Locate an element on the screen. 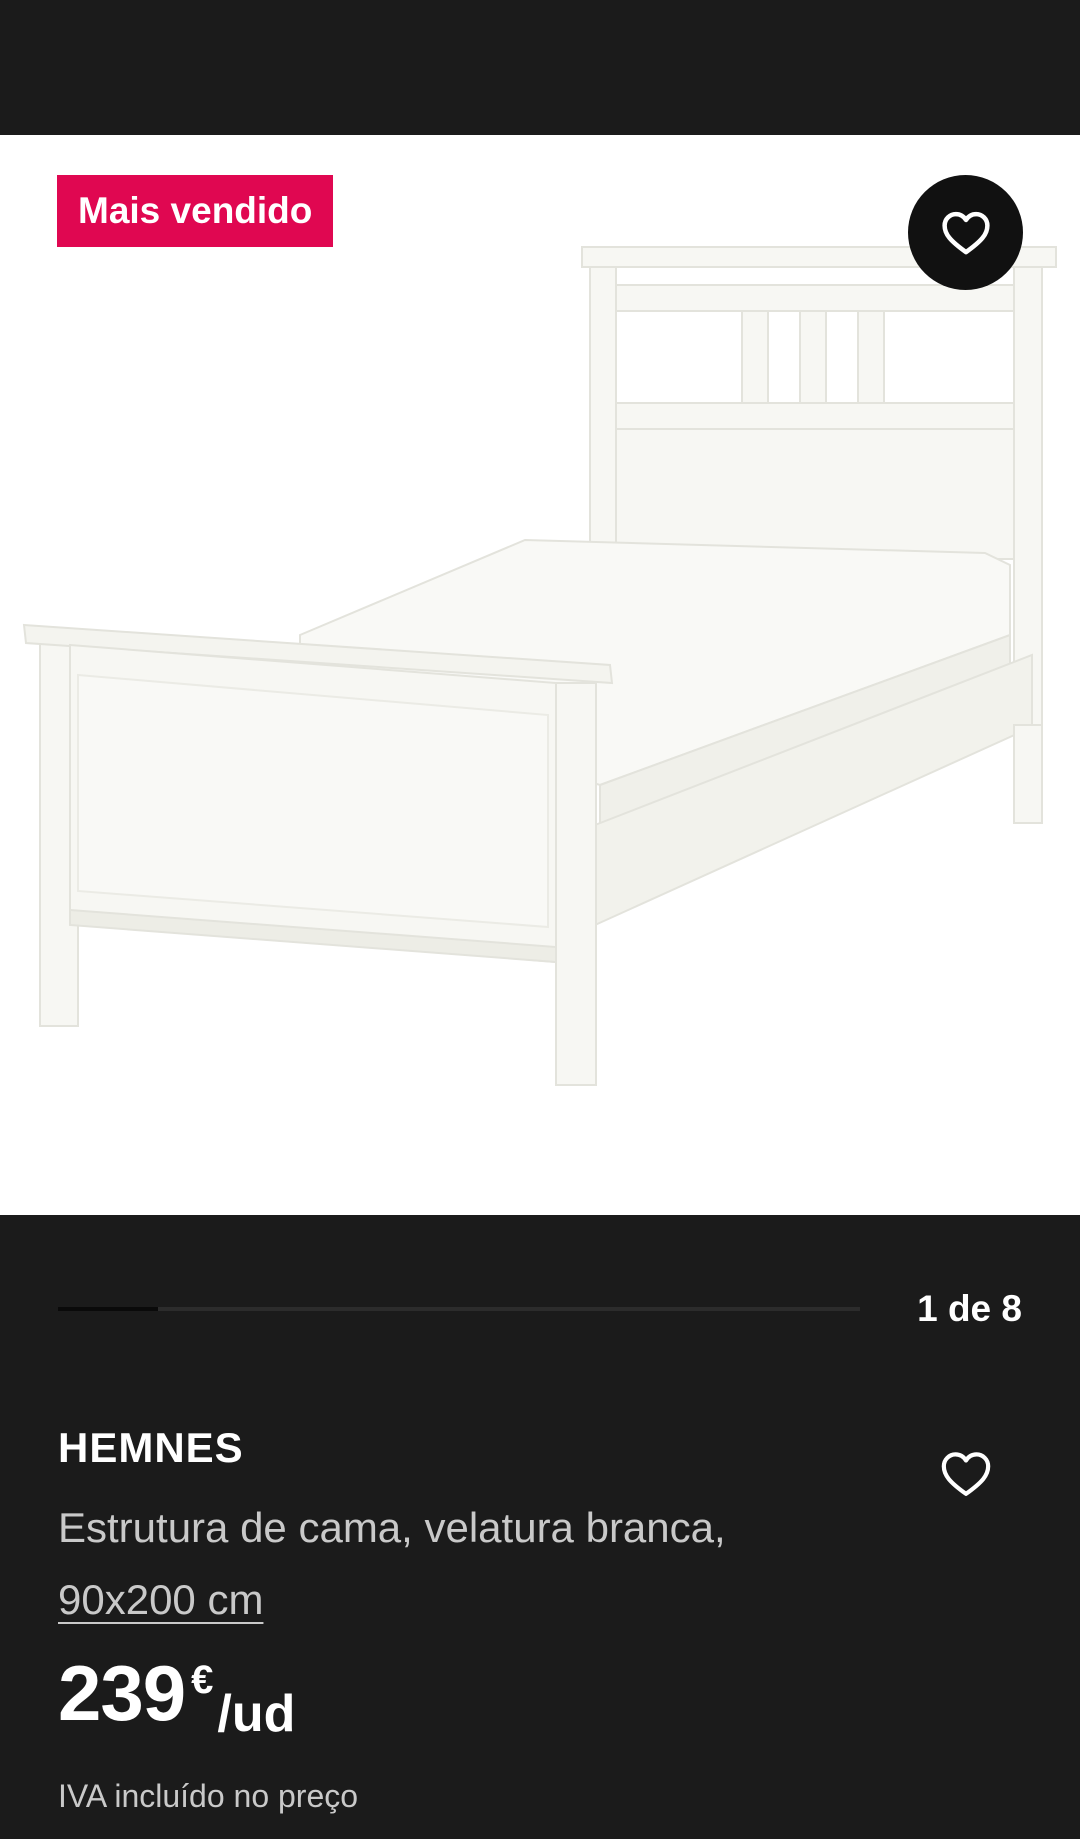 This screenshot has height=1839, width=1080. save-to-favorites-button is located at coordinates (966, 1474).